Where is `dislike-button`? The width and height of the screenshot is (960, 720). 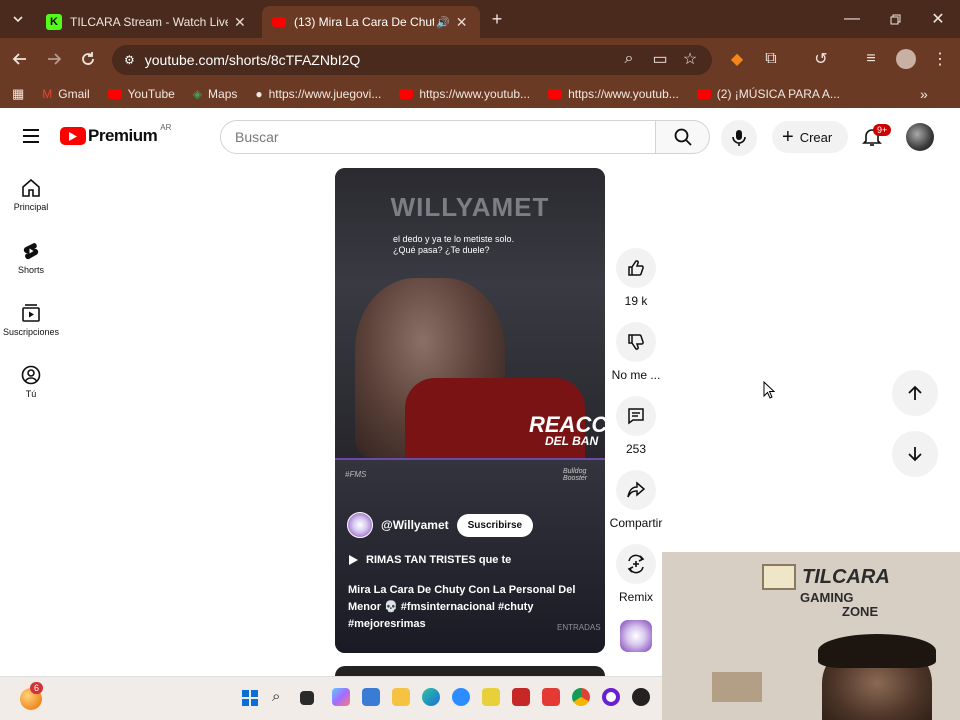 dislike-button is located at coordinates (636, 342).